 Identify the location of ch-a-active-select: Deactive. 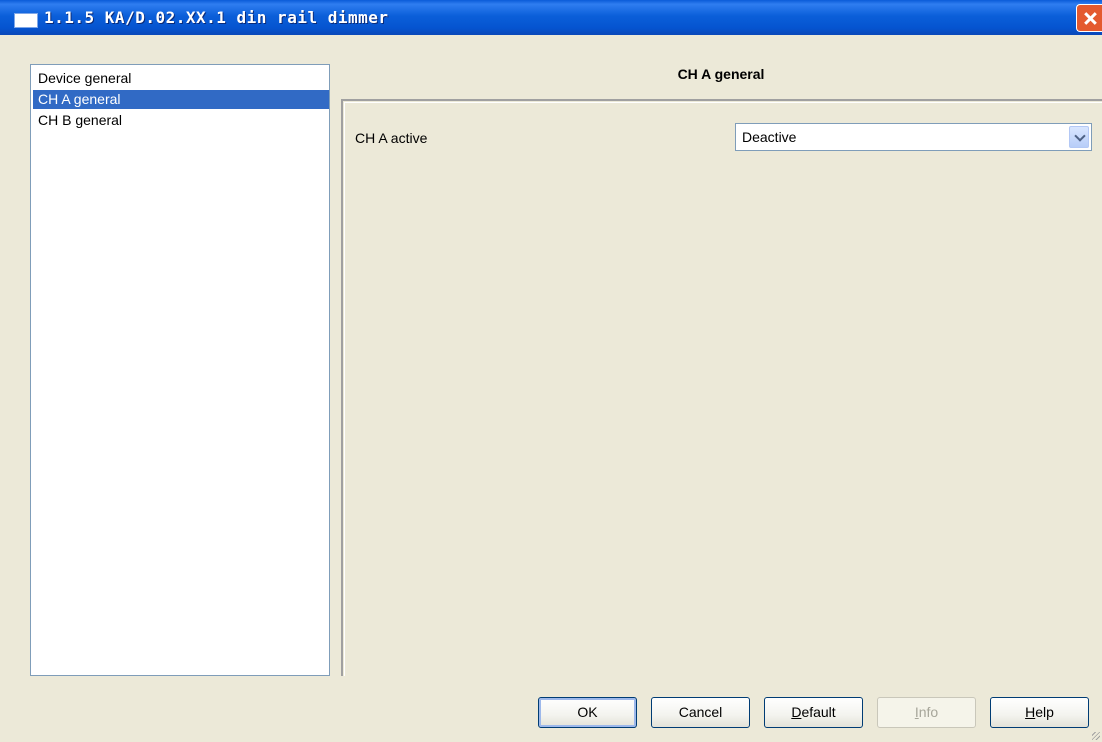
(913, 137).